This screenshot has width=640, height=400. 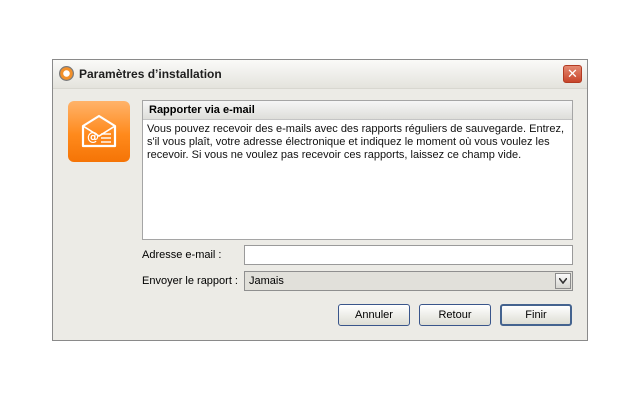 I want to click on email-label: Adresse e-mail :, so click(x=182, y=255).